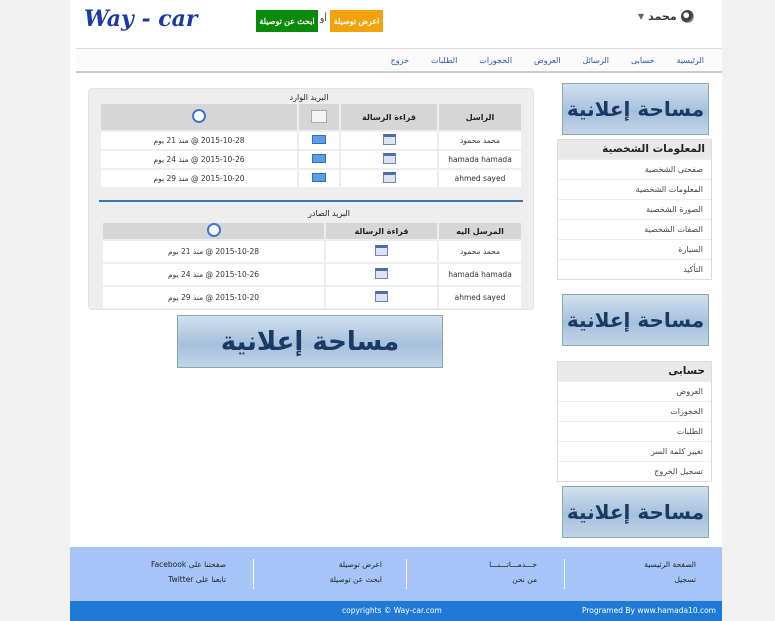  I want to click on footer-link: صفحتنا على Facebook, so click(176, 564).